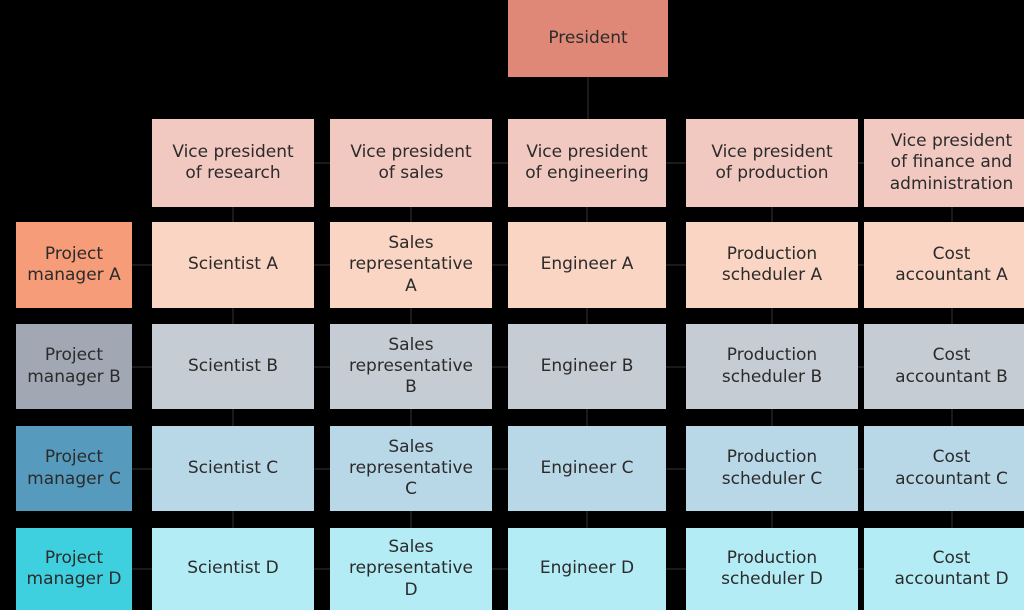 This screenshot has height=610, width=1024. I want to click on node-president: President, so click(588, 38).